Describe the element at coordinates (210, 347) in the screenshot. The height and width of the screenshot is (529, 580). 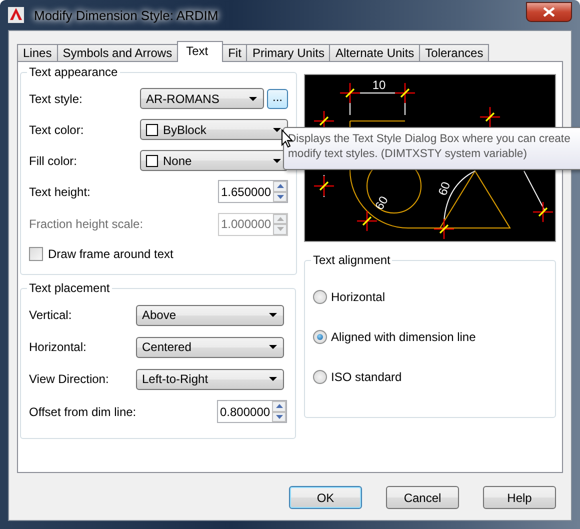
I see `dropdown: Centered` at that location.